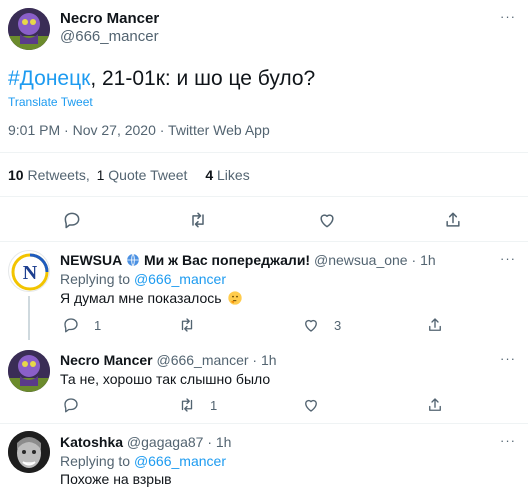 This screenshot has width=528, height=491. What do you see at coordinates (91, 260) in the screenshot?
I see `reply-author-name: NEWSUA` at bounding box center [91, 260].